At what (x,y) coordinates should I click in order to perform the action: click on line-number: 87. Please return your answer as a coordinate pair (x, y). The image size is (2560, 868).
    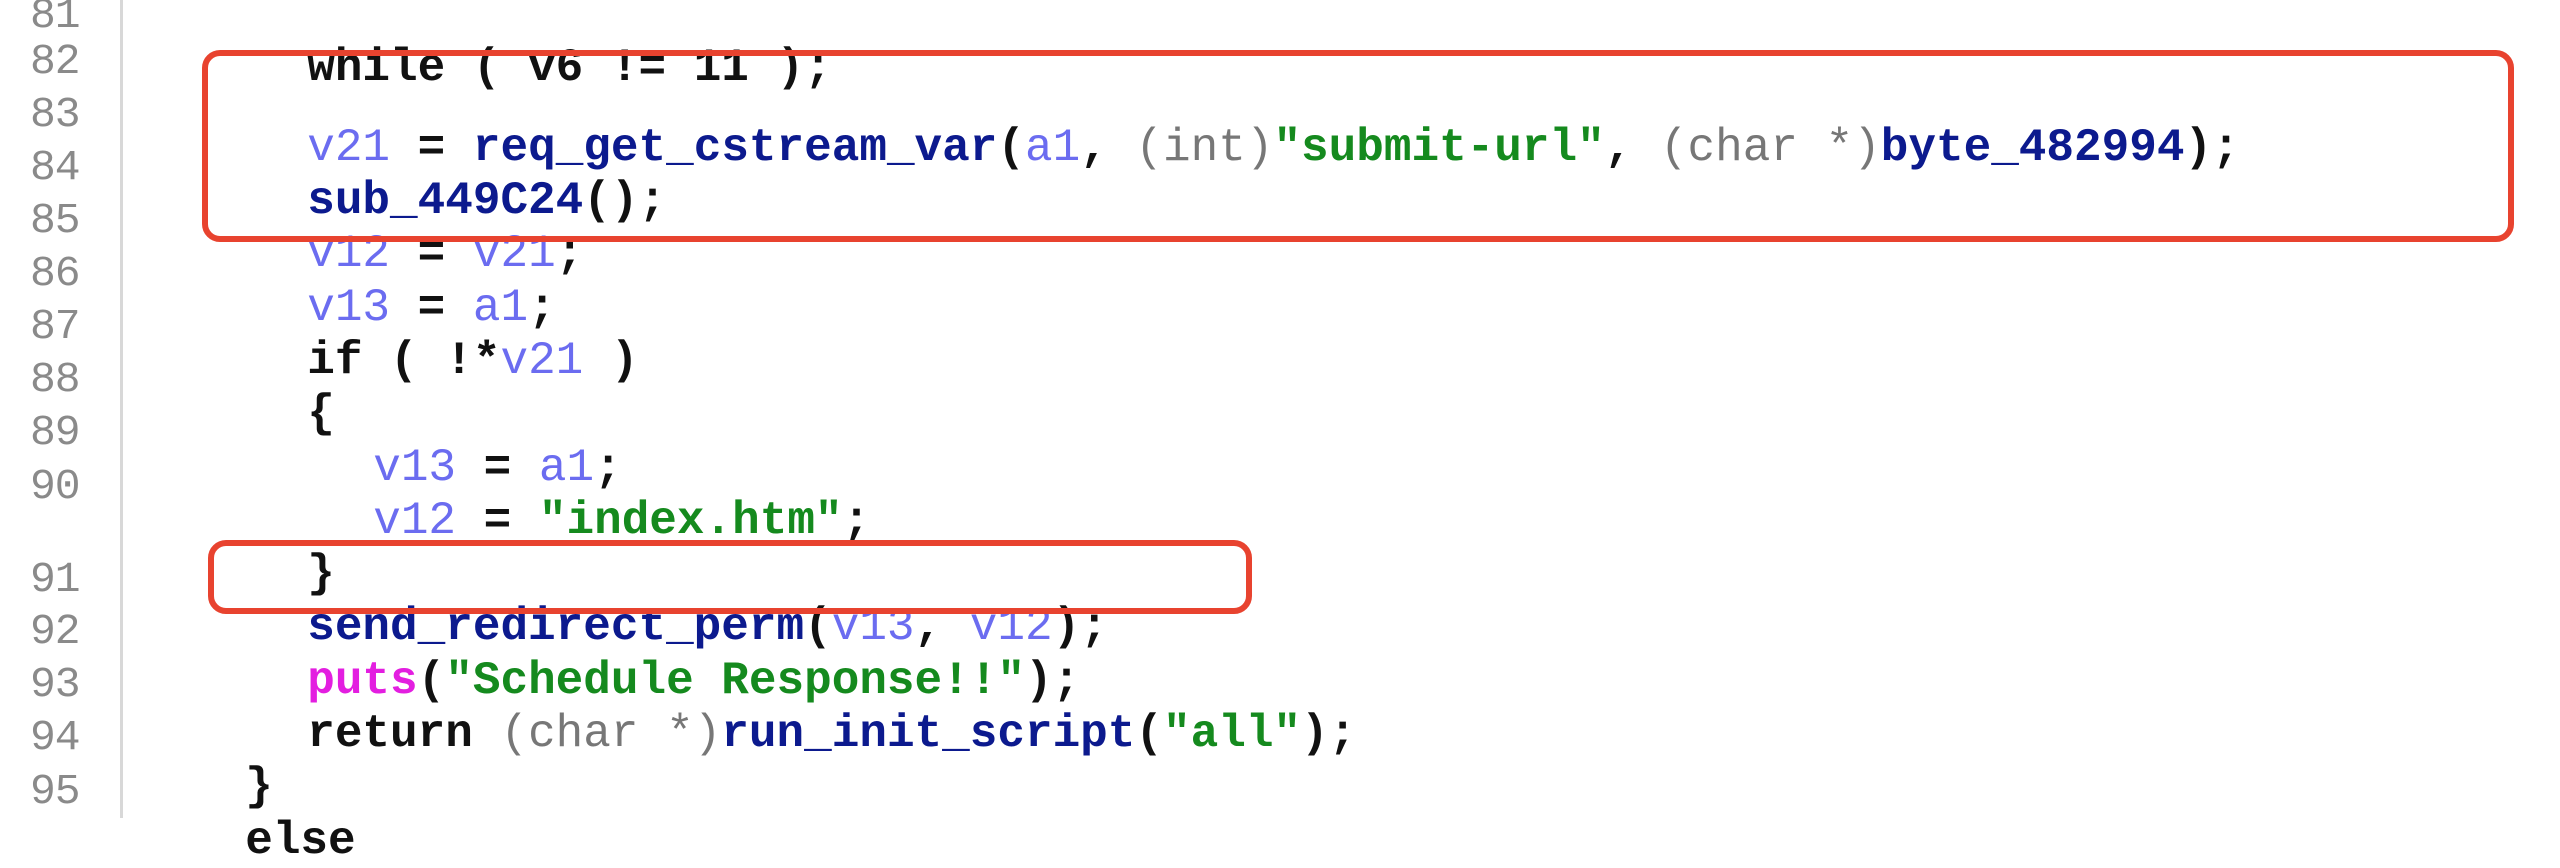
    Looking at the image, I should click on (55, 326).